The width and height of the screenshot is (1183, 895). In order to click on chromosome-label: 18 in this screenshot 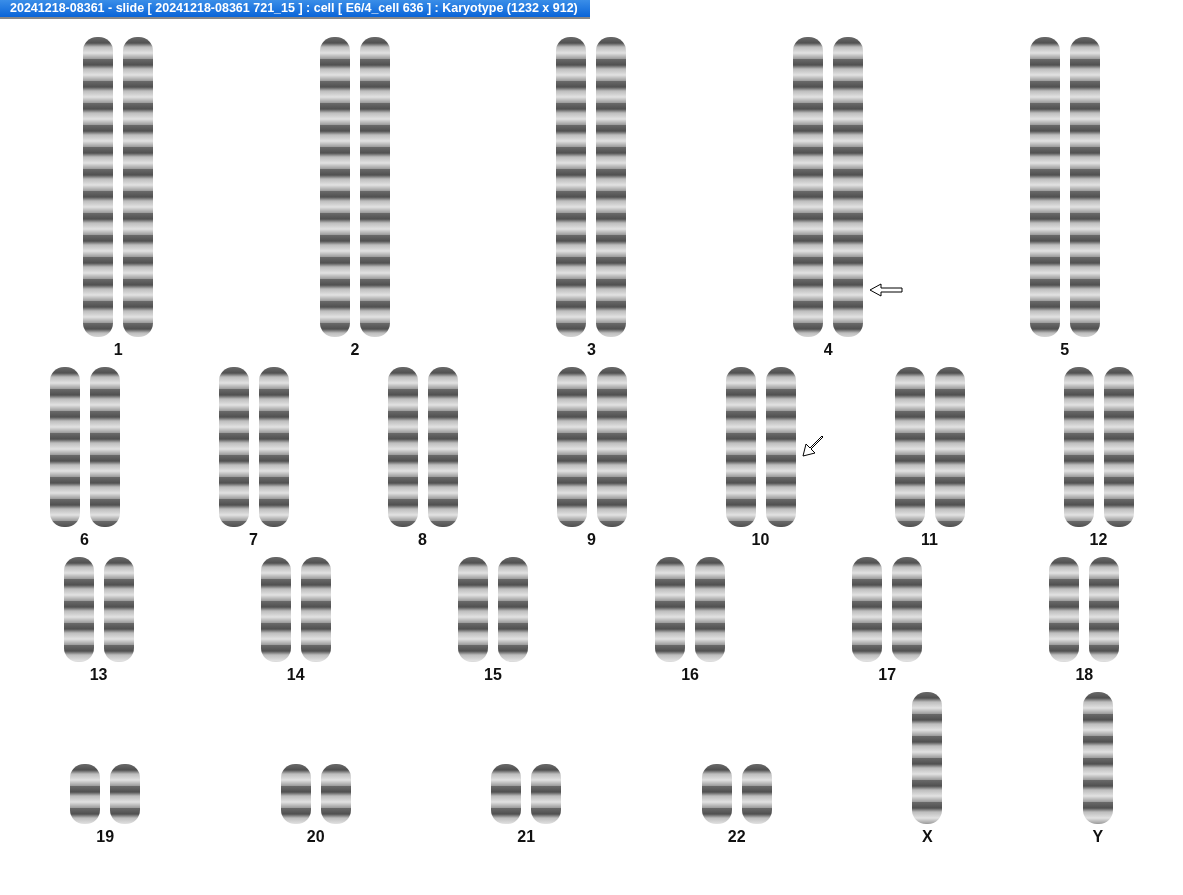, I will do `click(1084, 675)`.